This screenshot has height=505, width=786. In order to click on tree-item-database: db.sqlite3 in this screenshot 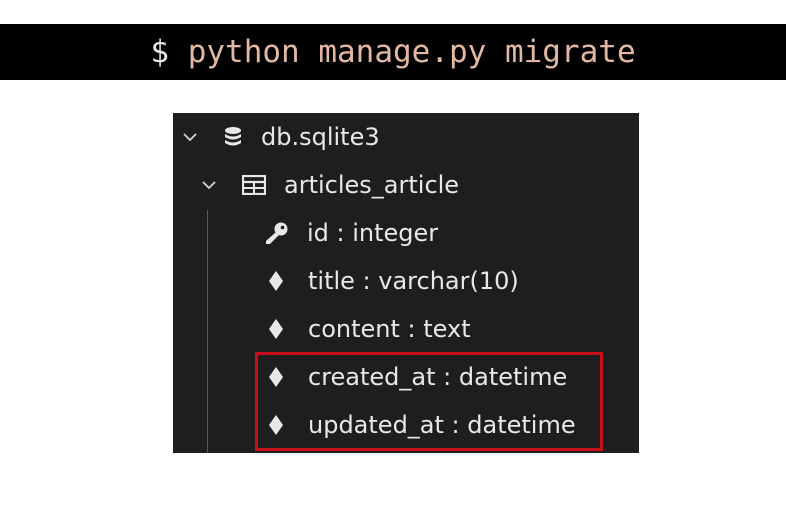, I will do `click(281, 137)`.